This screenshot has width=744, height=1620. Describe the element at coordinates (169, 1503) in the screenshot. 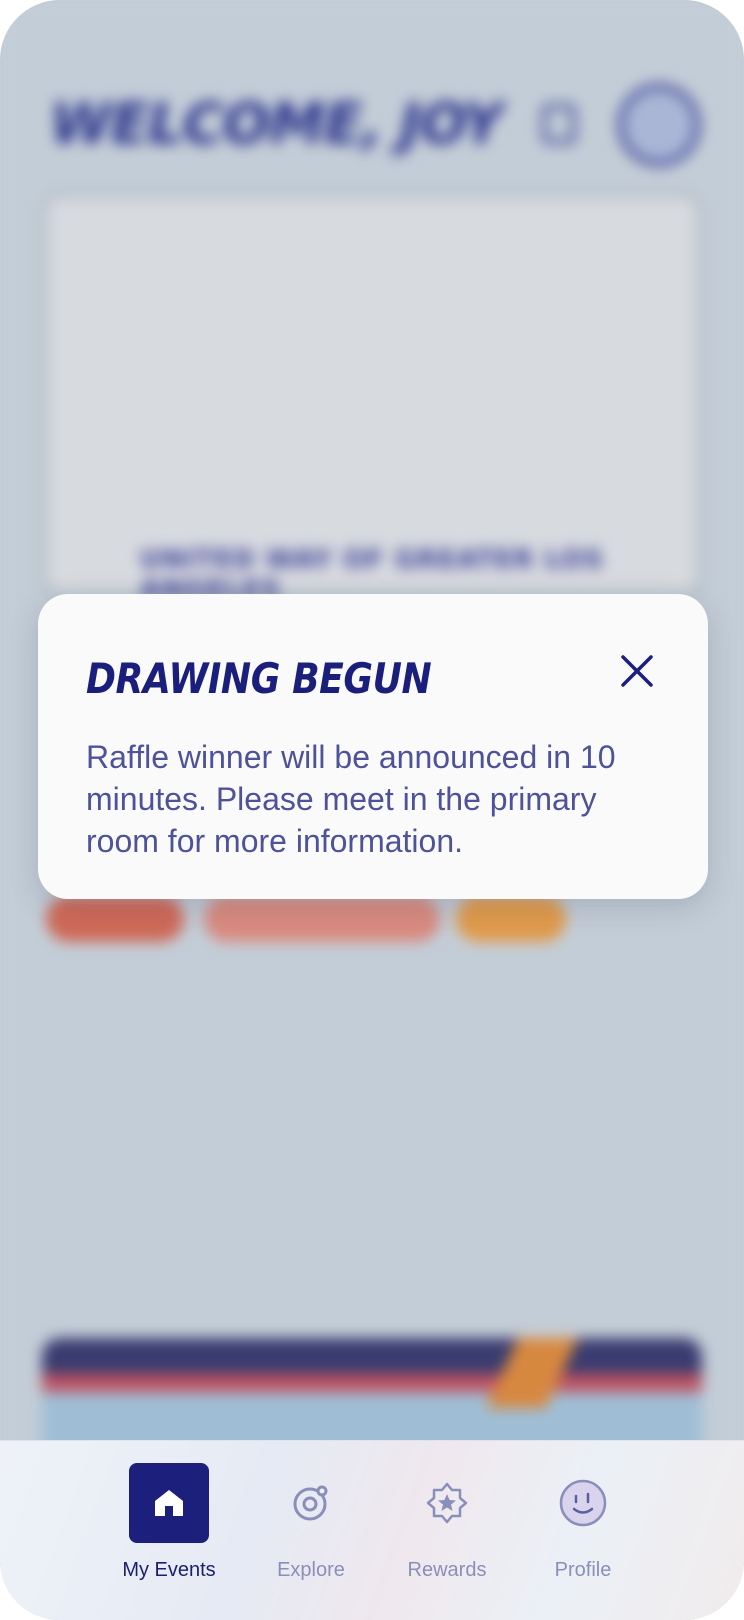

I see `home-icon` at that location.